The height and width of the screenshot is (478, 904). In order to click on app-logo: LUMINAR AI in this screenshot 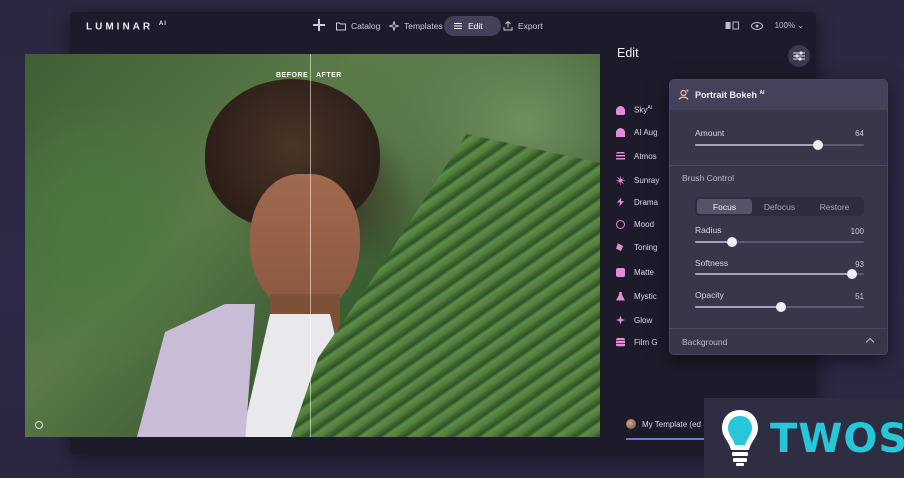, I will do `click(126, 27)`.